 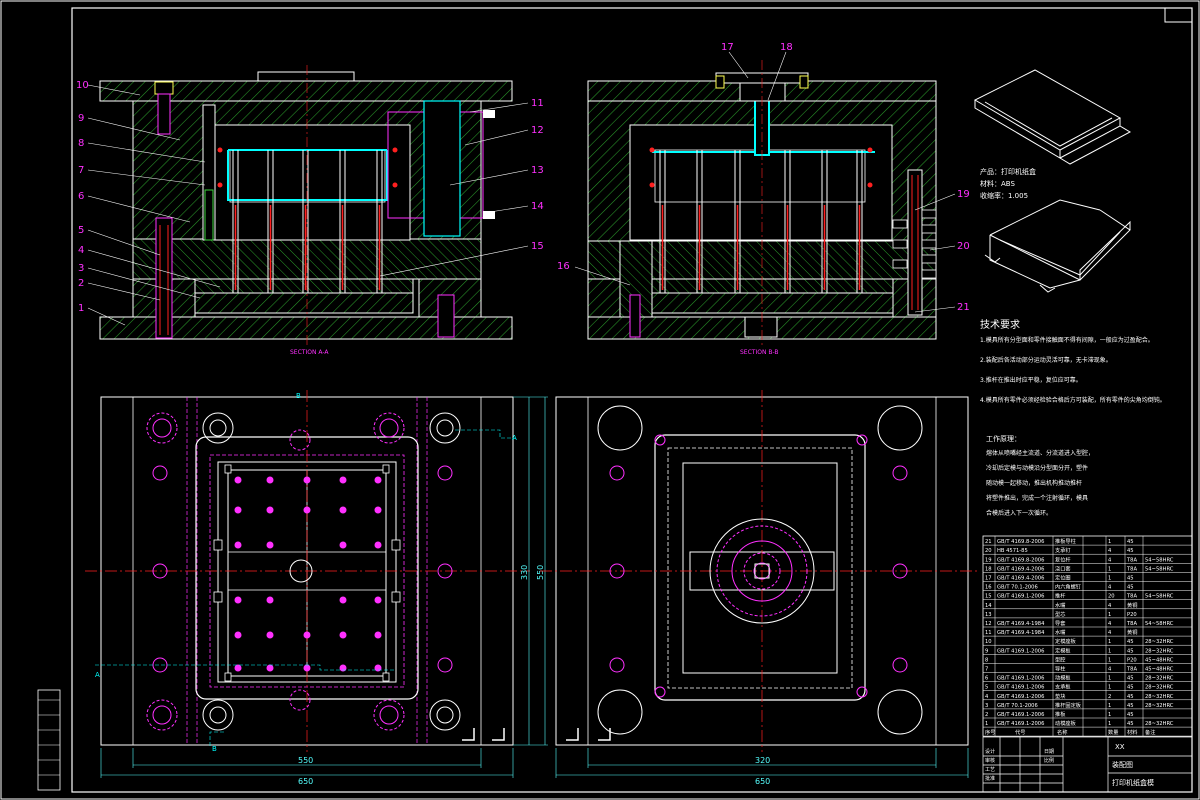 I want to click on svg-text: 1, so click(x=81, y=308).